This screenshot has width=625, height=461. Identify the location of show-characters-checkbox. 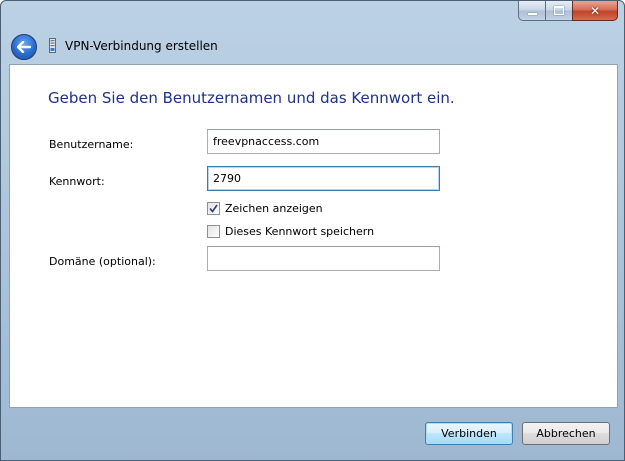
(213, 208).